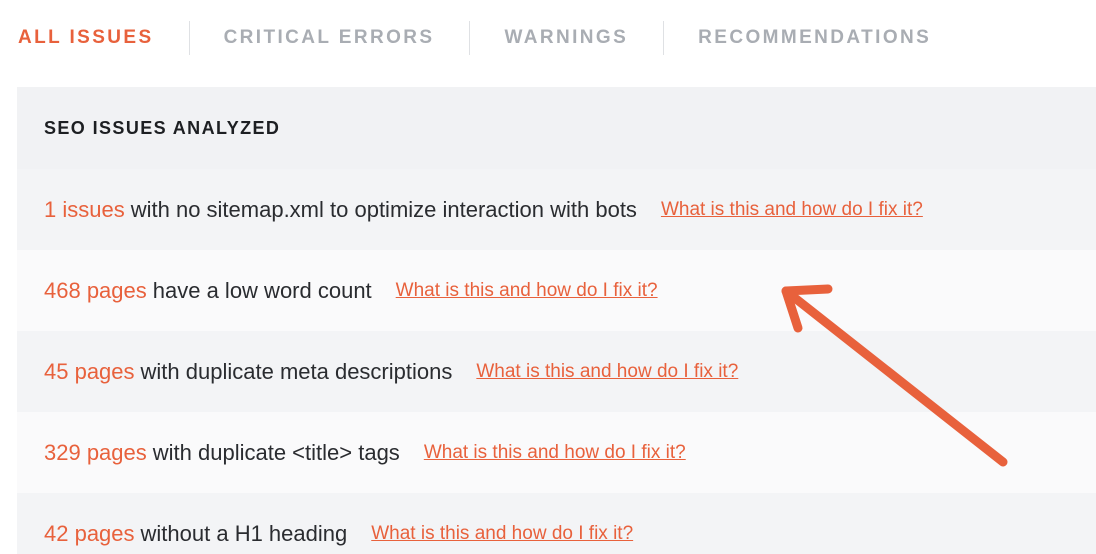 The image size is (1096, 554). What do you see at coordinates (89, 371) in the screenshot?
I see `issue-count: 45 pages` at bounding box center [89, 371].